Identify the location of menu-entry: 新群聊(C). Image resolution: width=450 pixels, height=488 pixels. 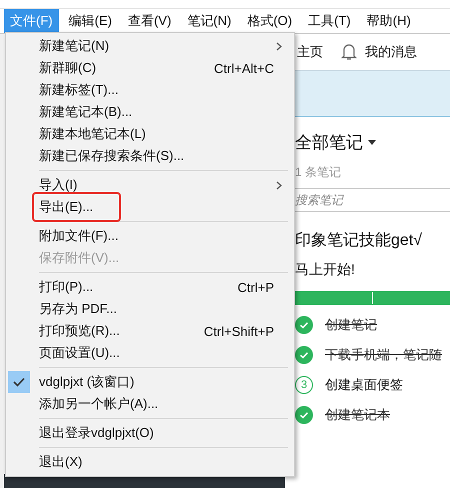
(67, 68).